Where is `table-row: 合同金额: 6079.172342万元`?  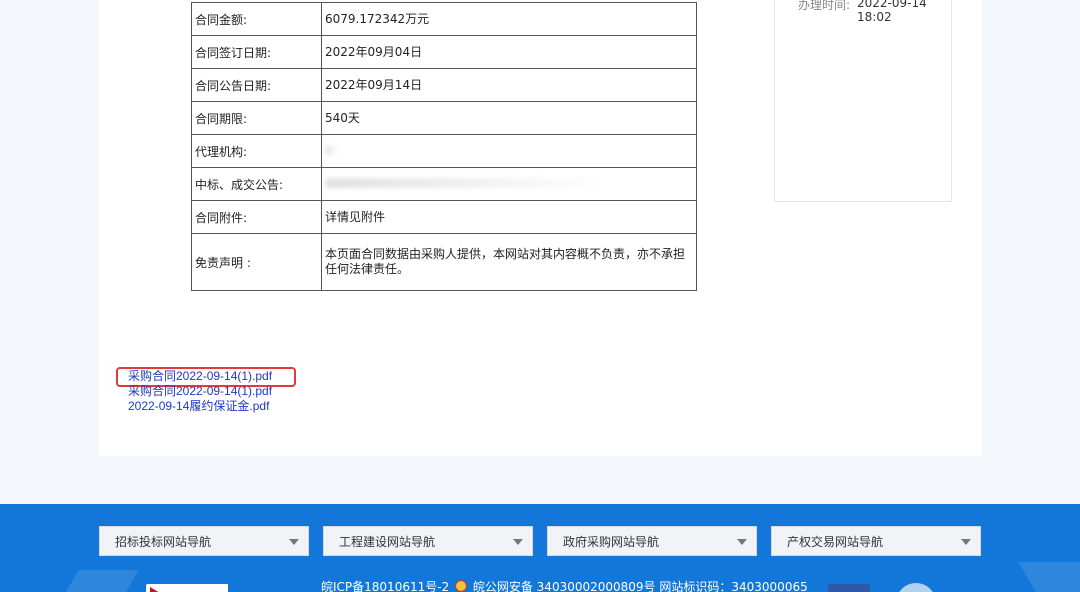 table-row: 合同金额: 6079.172342万元 is located at coordinates (444, 19).